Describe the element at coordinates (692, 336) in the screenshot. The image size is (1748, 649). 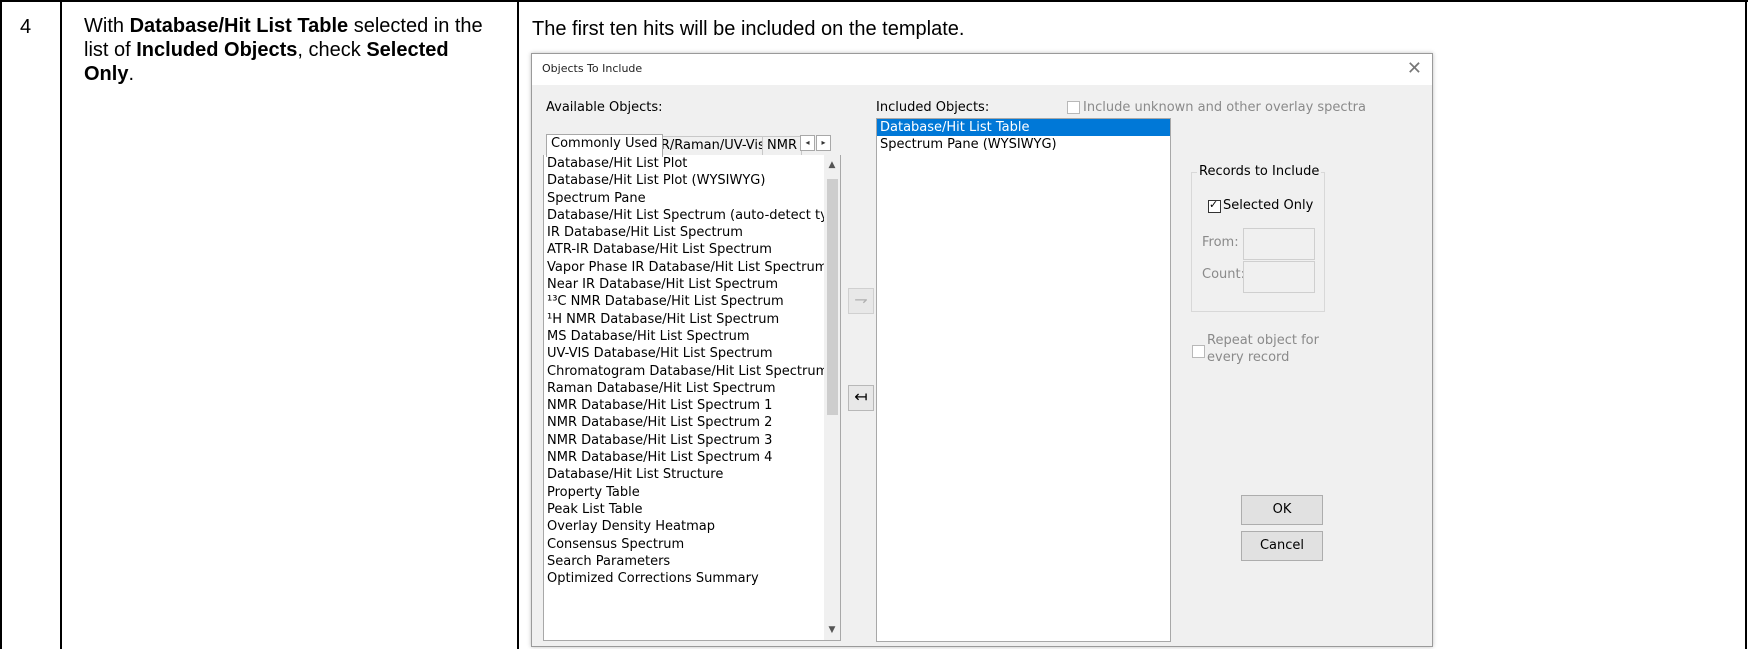
I see `available-object-item: MS Database/Hit List Spectrum` at that location.